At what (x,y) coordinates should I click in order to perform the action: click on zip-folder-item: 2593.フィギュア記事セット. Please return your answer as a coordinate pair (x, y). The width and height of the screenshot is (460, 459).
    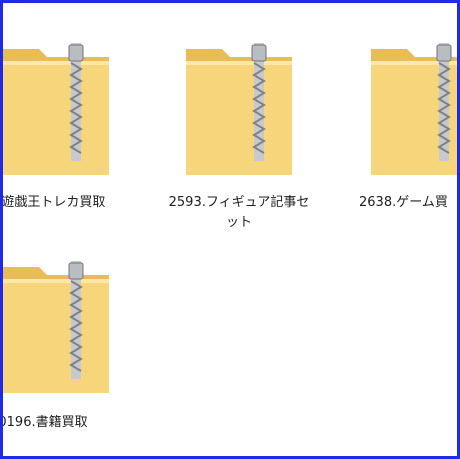
    Looking at the image, I should click on (239, 148).